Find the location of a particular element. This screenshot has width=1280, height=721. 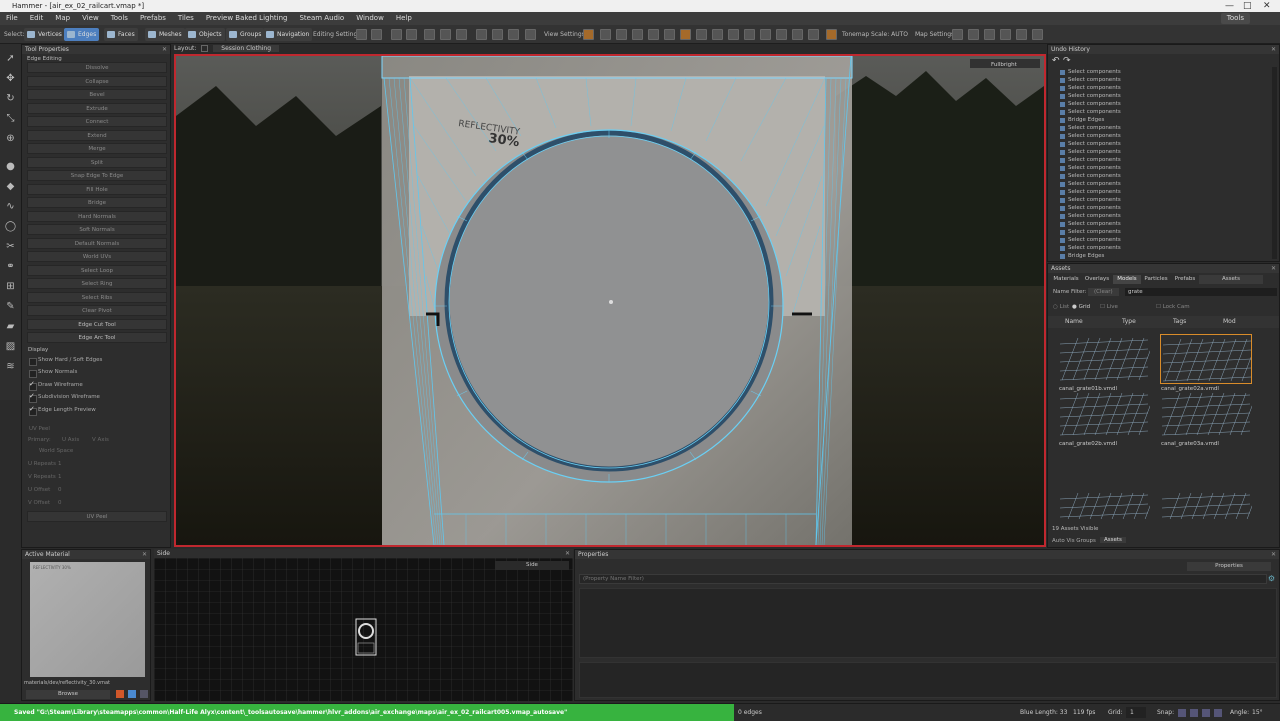

snap-vertex-icon is located at coordinates (1194, 713).